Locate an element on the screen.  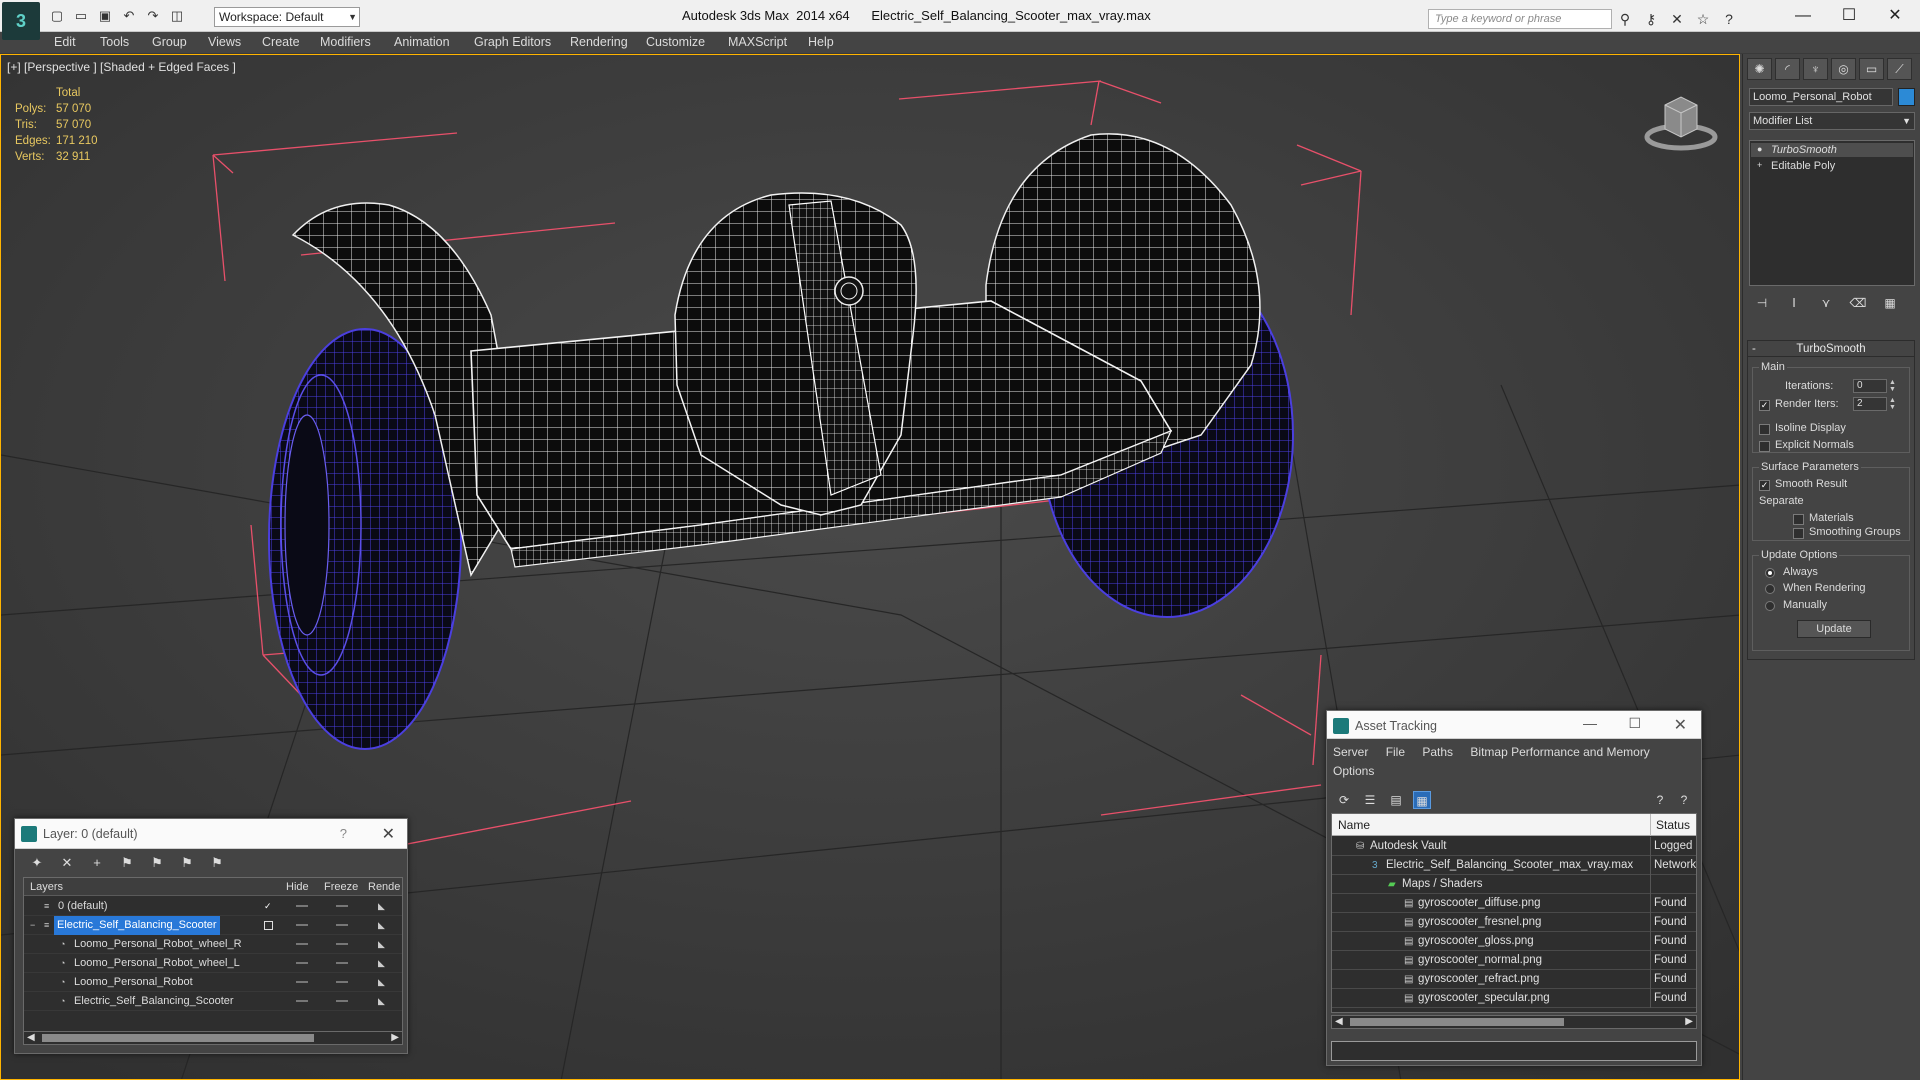
minimize-dialog-button: — is located at coordinates (1590, 723).